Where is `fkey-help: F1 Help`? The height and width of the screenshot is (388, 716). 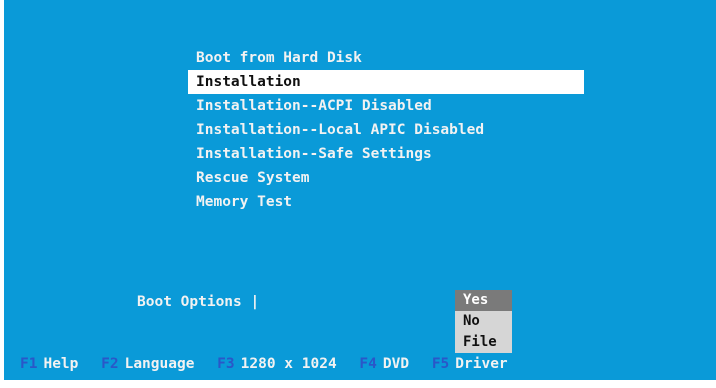 fkey-help: F1 Help is located at coordinates (49, 364).